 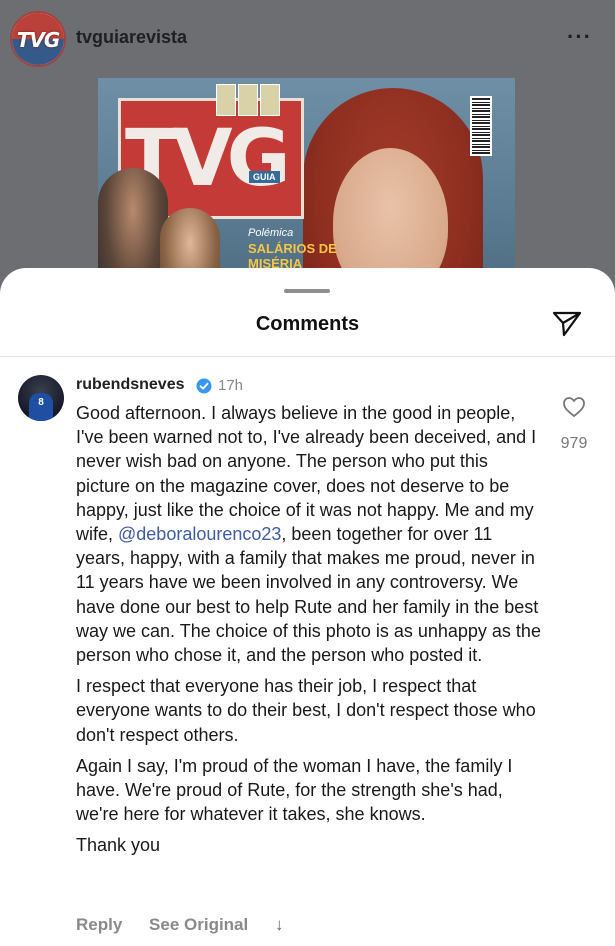 What do you see at coordinates (567, 324) in the screenshot?
I see `send-icon` at bounding box center [567, 324].